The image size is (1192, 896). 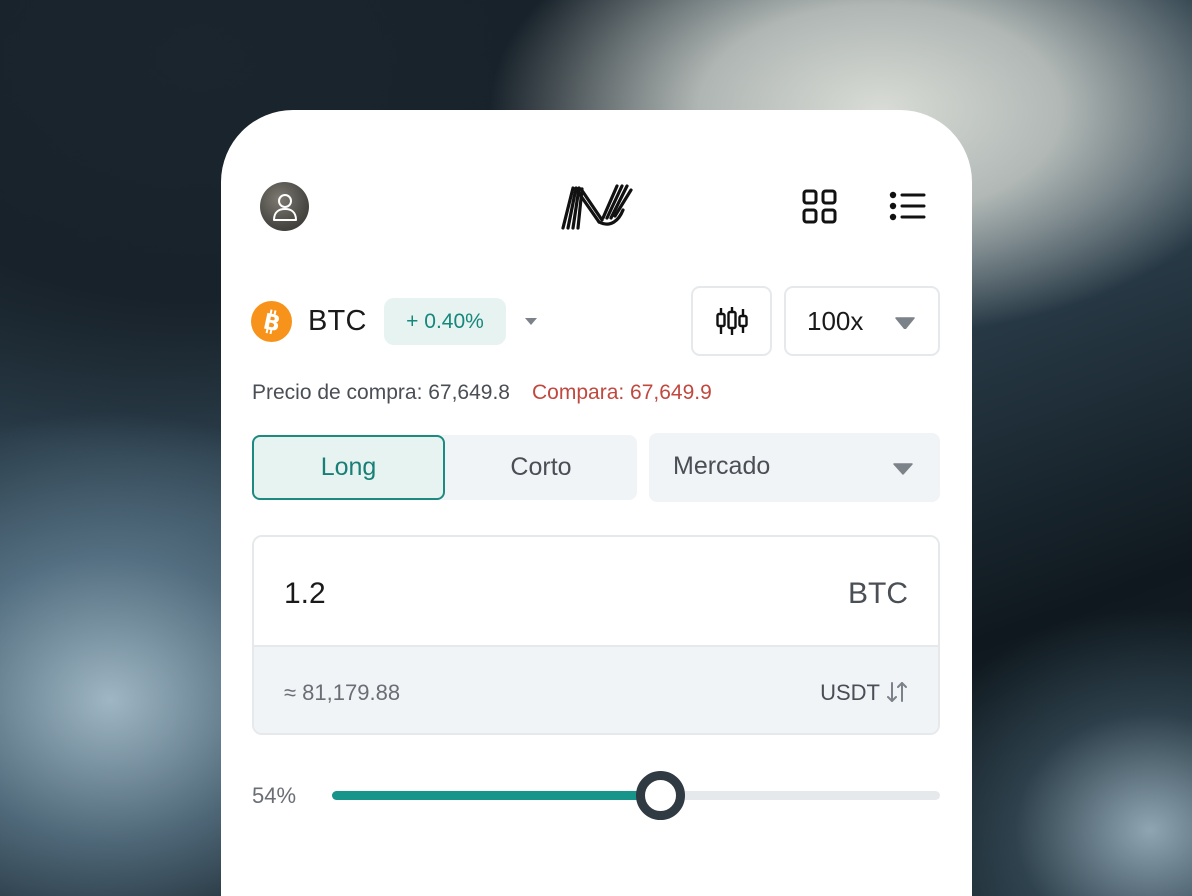 I want to click on long-tab: Long, so click(x=348, y=467).